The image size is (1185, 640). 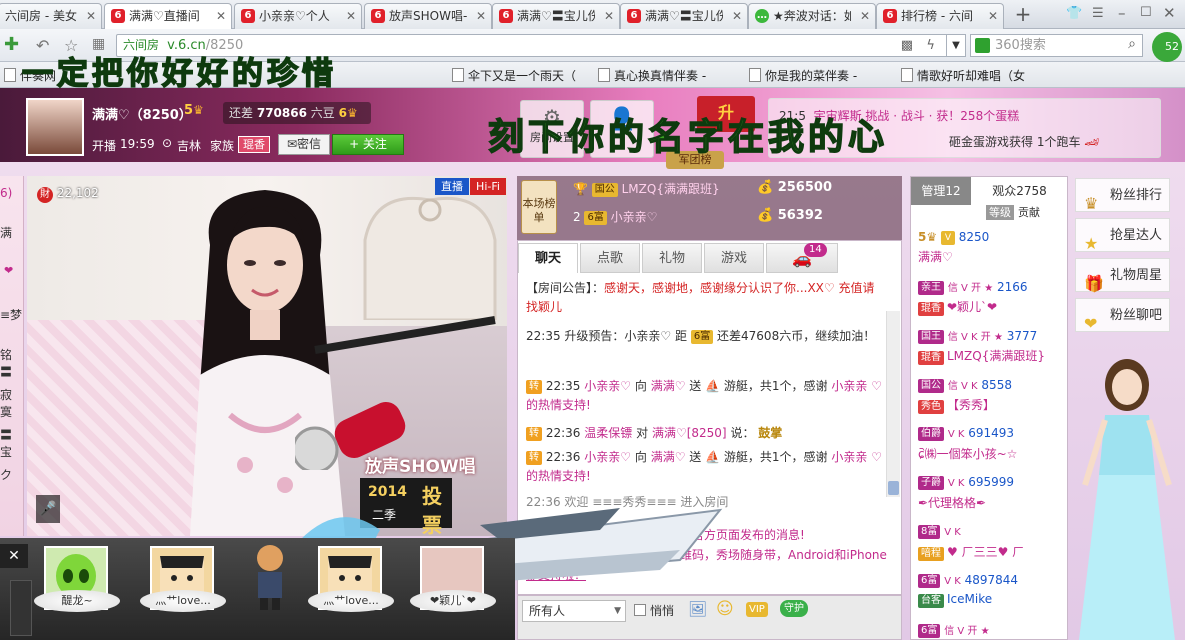 I want to click on viewer-row: 6富 V K 4897844, so click(x=968, y=580).